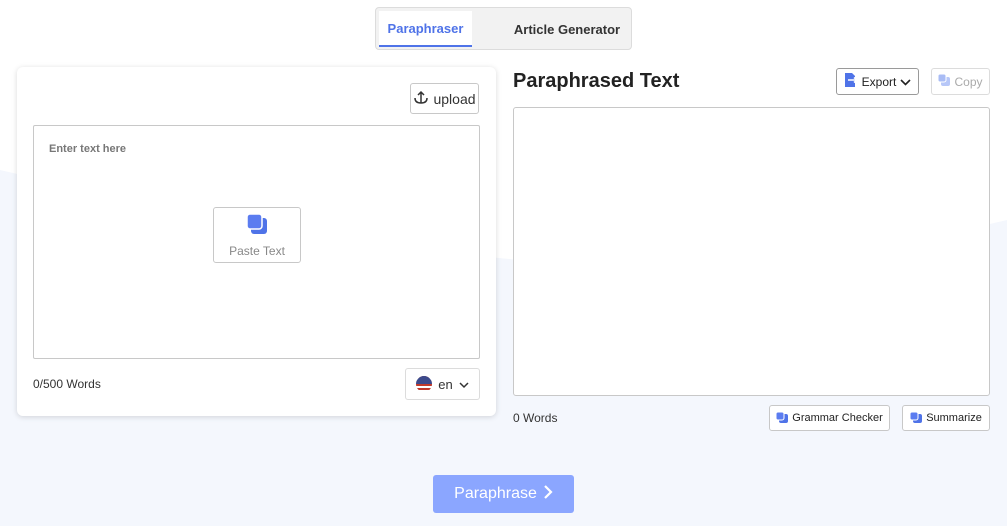 This screenshot has height=526, width=1007. Describe the element at coordinates (851, 81) in the screenshot. I see `export-icon` at that location.